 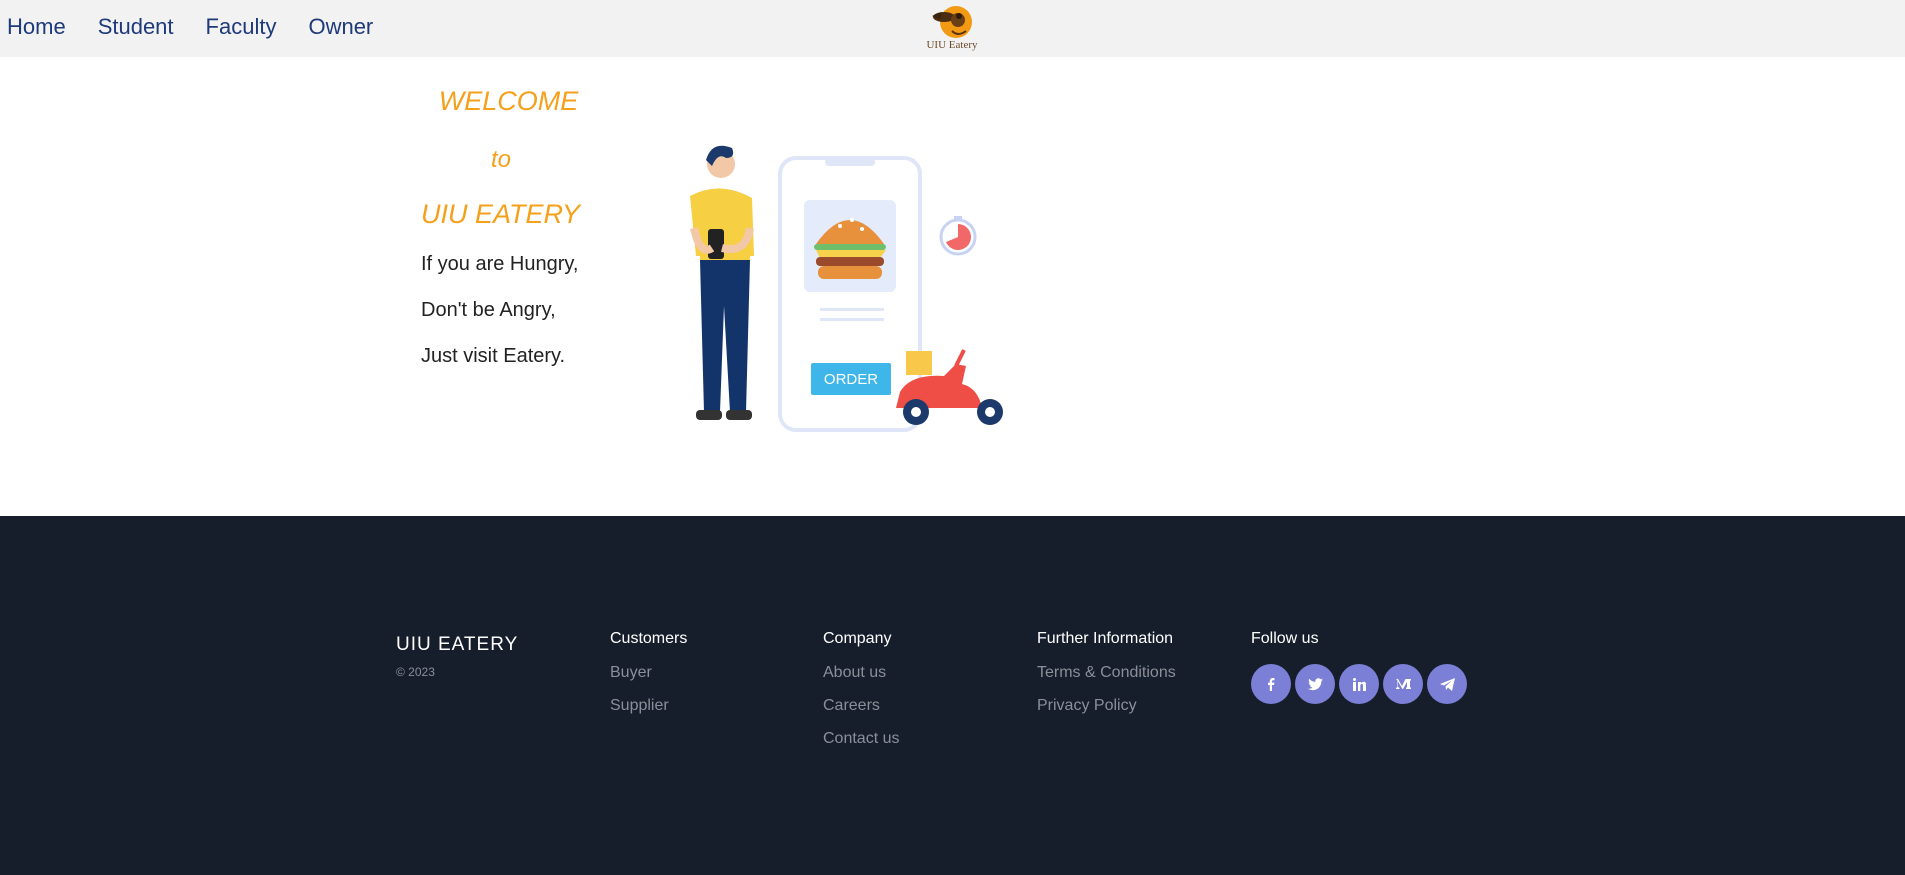 I want to click on footer-column-customers: Customers Buyer Supplier, so click(x=648, y=680).